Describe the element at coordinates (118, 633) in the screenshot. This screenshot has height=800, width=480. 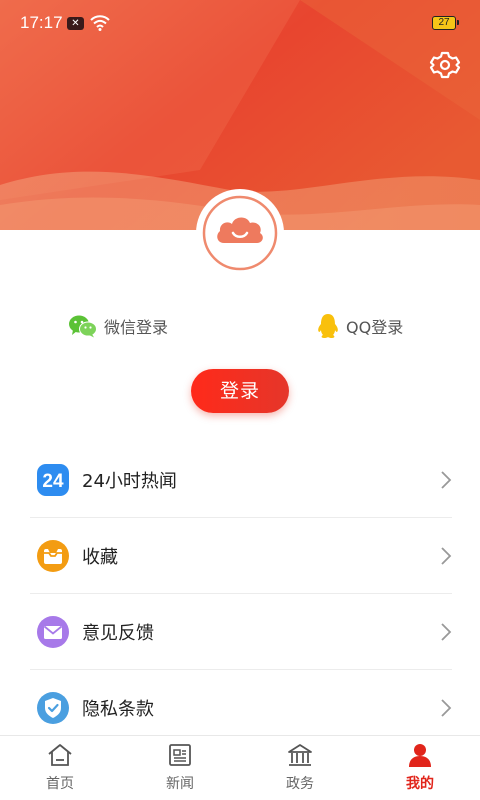
I see `menu-item-label: 意见反馈` at that location.